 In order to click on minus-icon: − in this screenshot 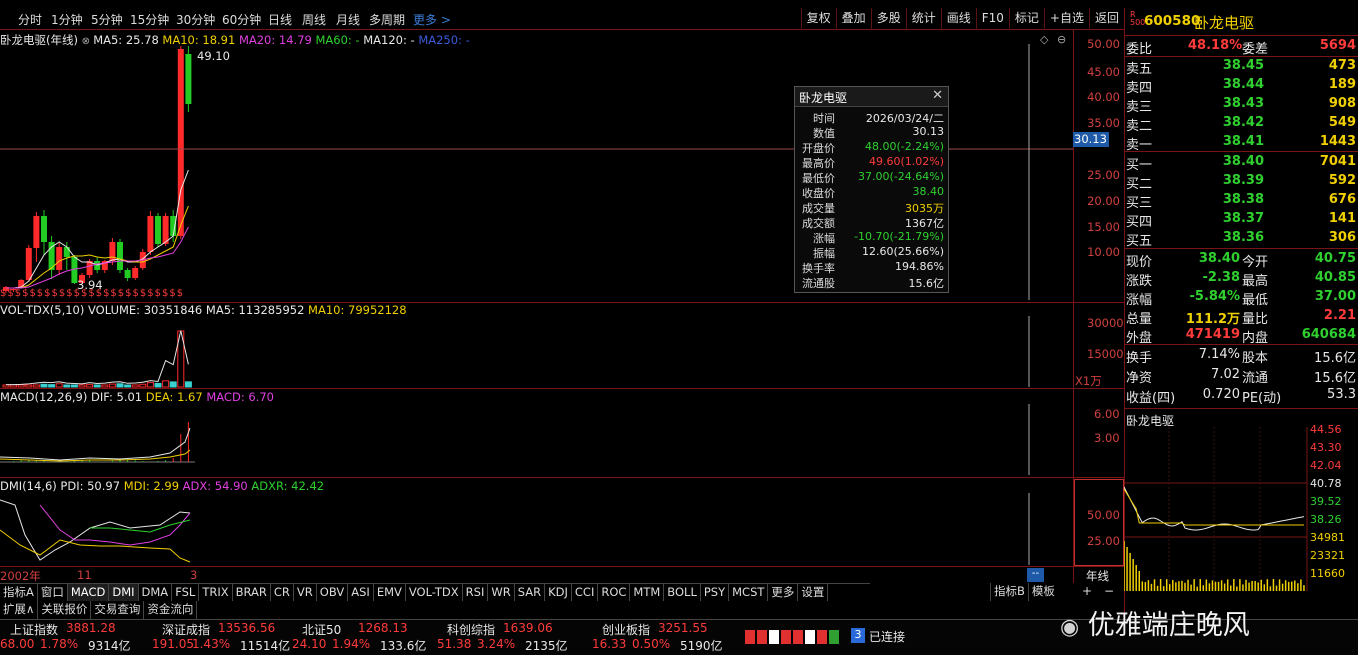, I will do `click(1109, 591)`.